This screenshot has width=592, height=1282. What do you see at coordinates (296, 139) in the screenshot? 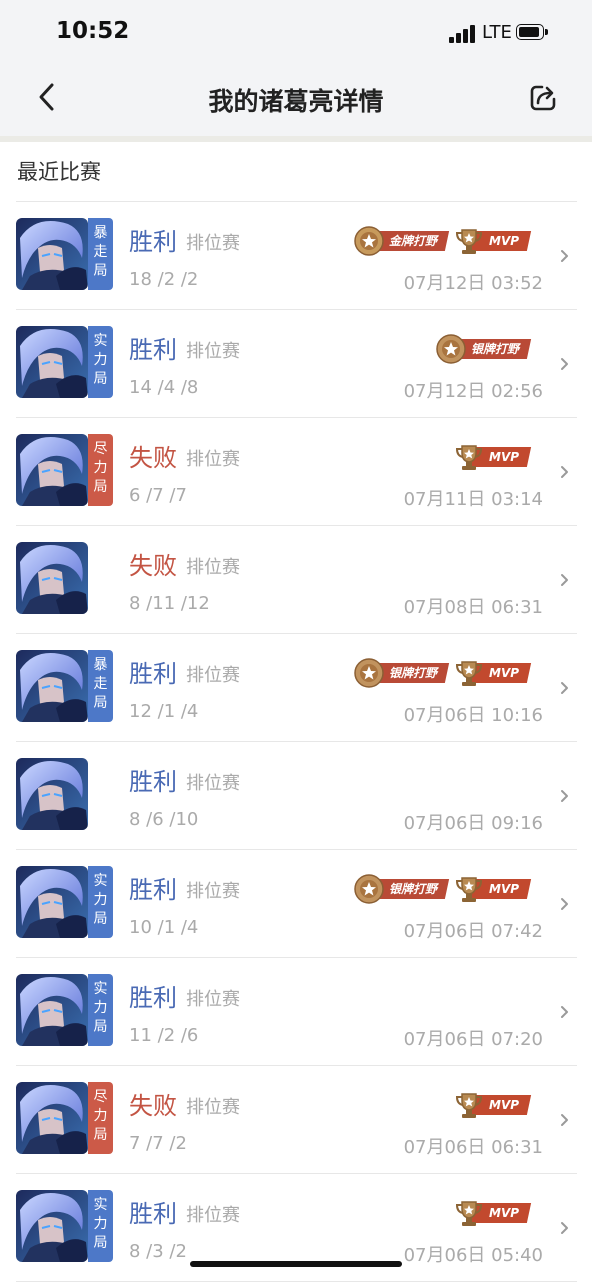
I see `header-separator` at bounding box center [296, 139].